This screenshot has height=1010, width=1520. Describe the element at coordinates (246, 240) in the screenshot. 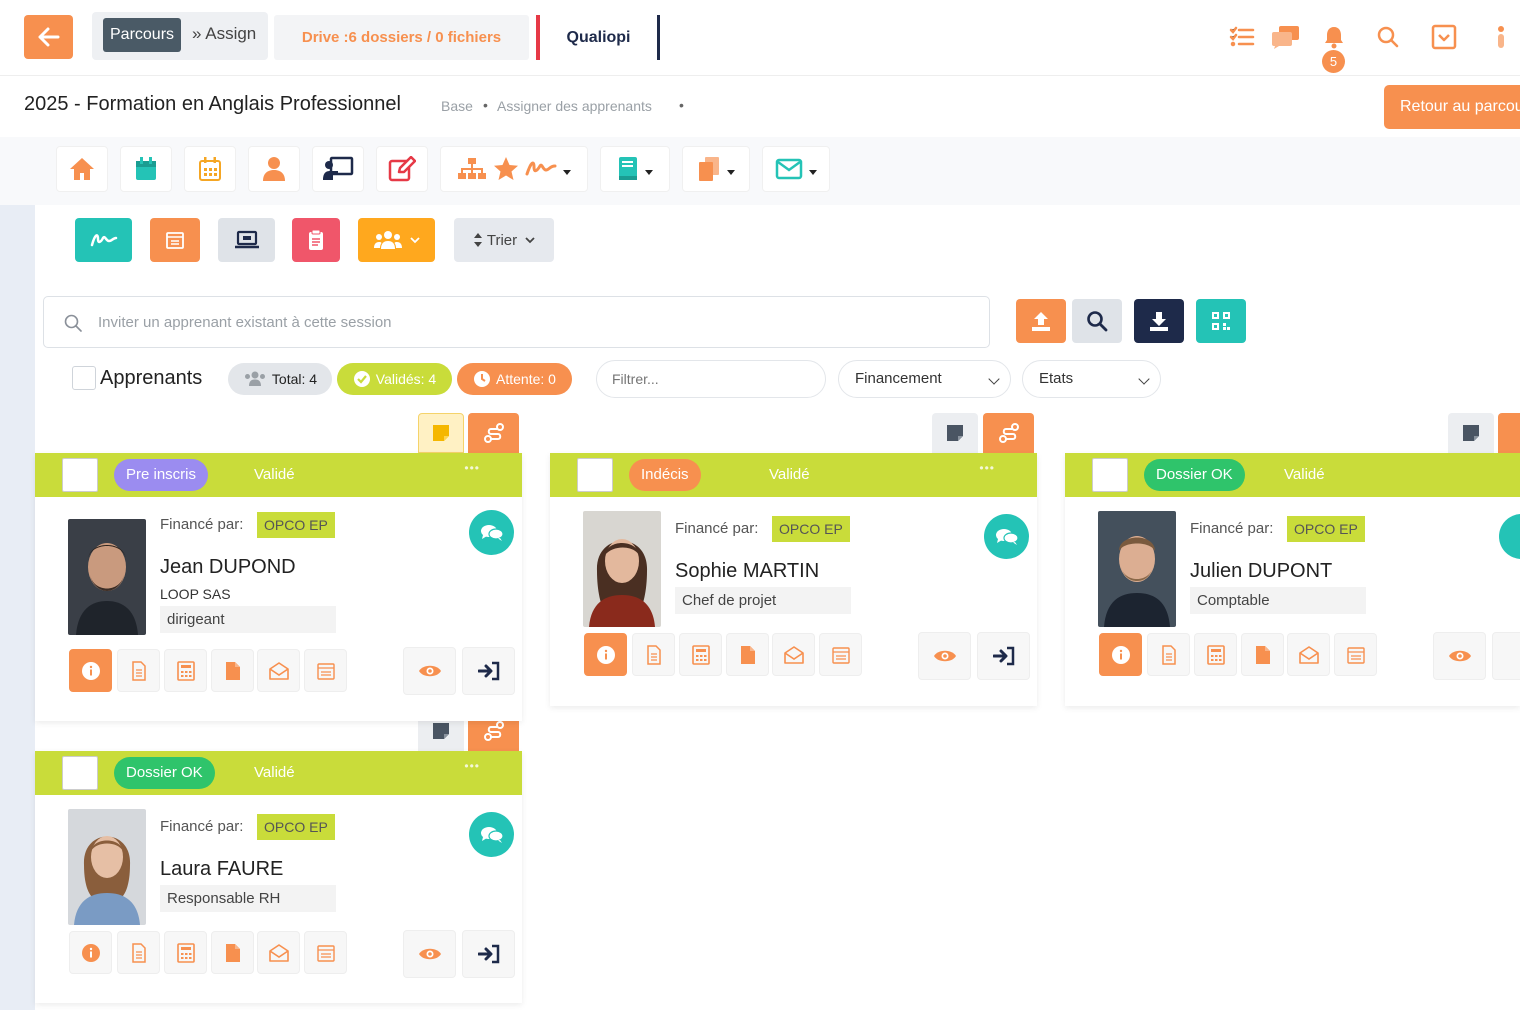

I see `elearning-action-button` at that location.